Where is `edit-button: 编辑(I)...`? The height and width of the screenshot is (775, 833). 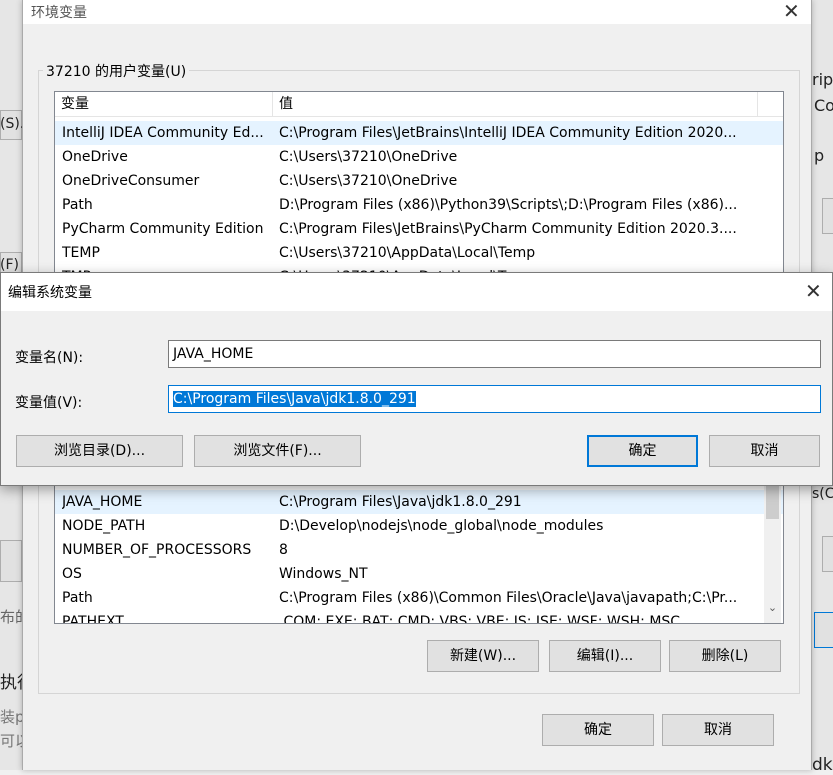 edit-button: 编辑(I)... is located at coordinates (605, 656).